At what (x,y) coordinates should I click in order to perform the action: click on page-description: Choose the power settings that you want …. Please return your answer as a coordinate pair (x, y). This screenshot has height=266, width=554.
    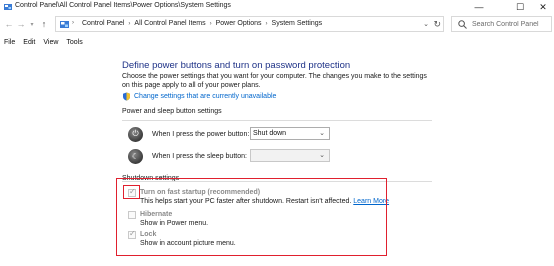
    Looking at the image, I should click on (274, 81).